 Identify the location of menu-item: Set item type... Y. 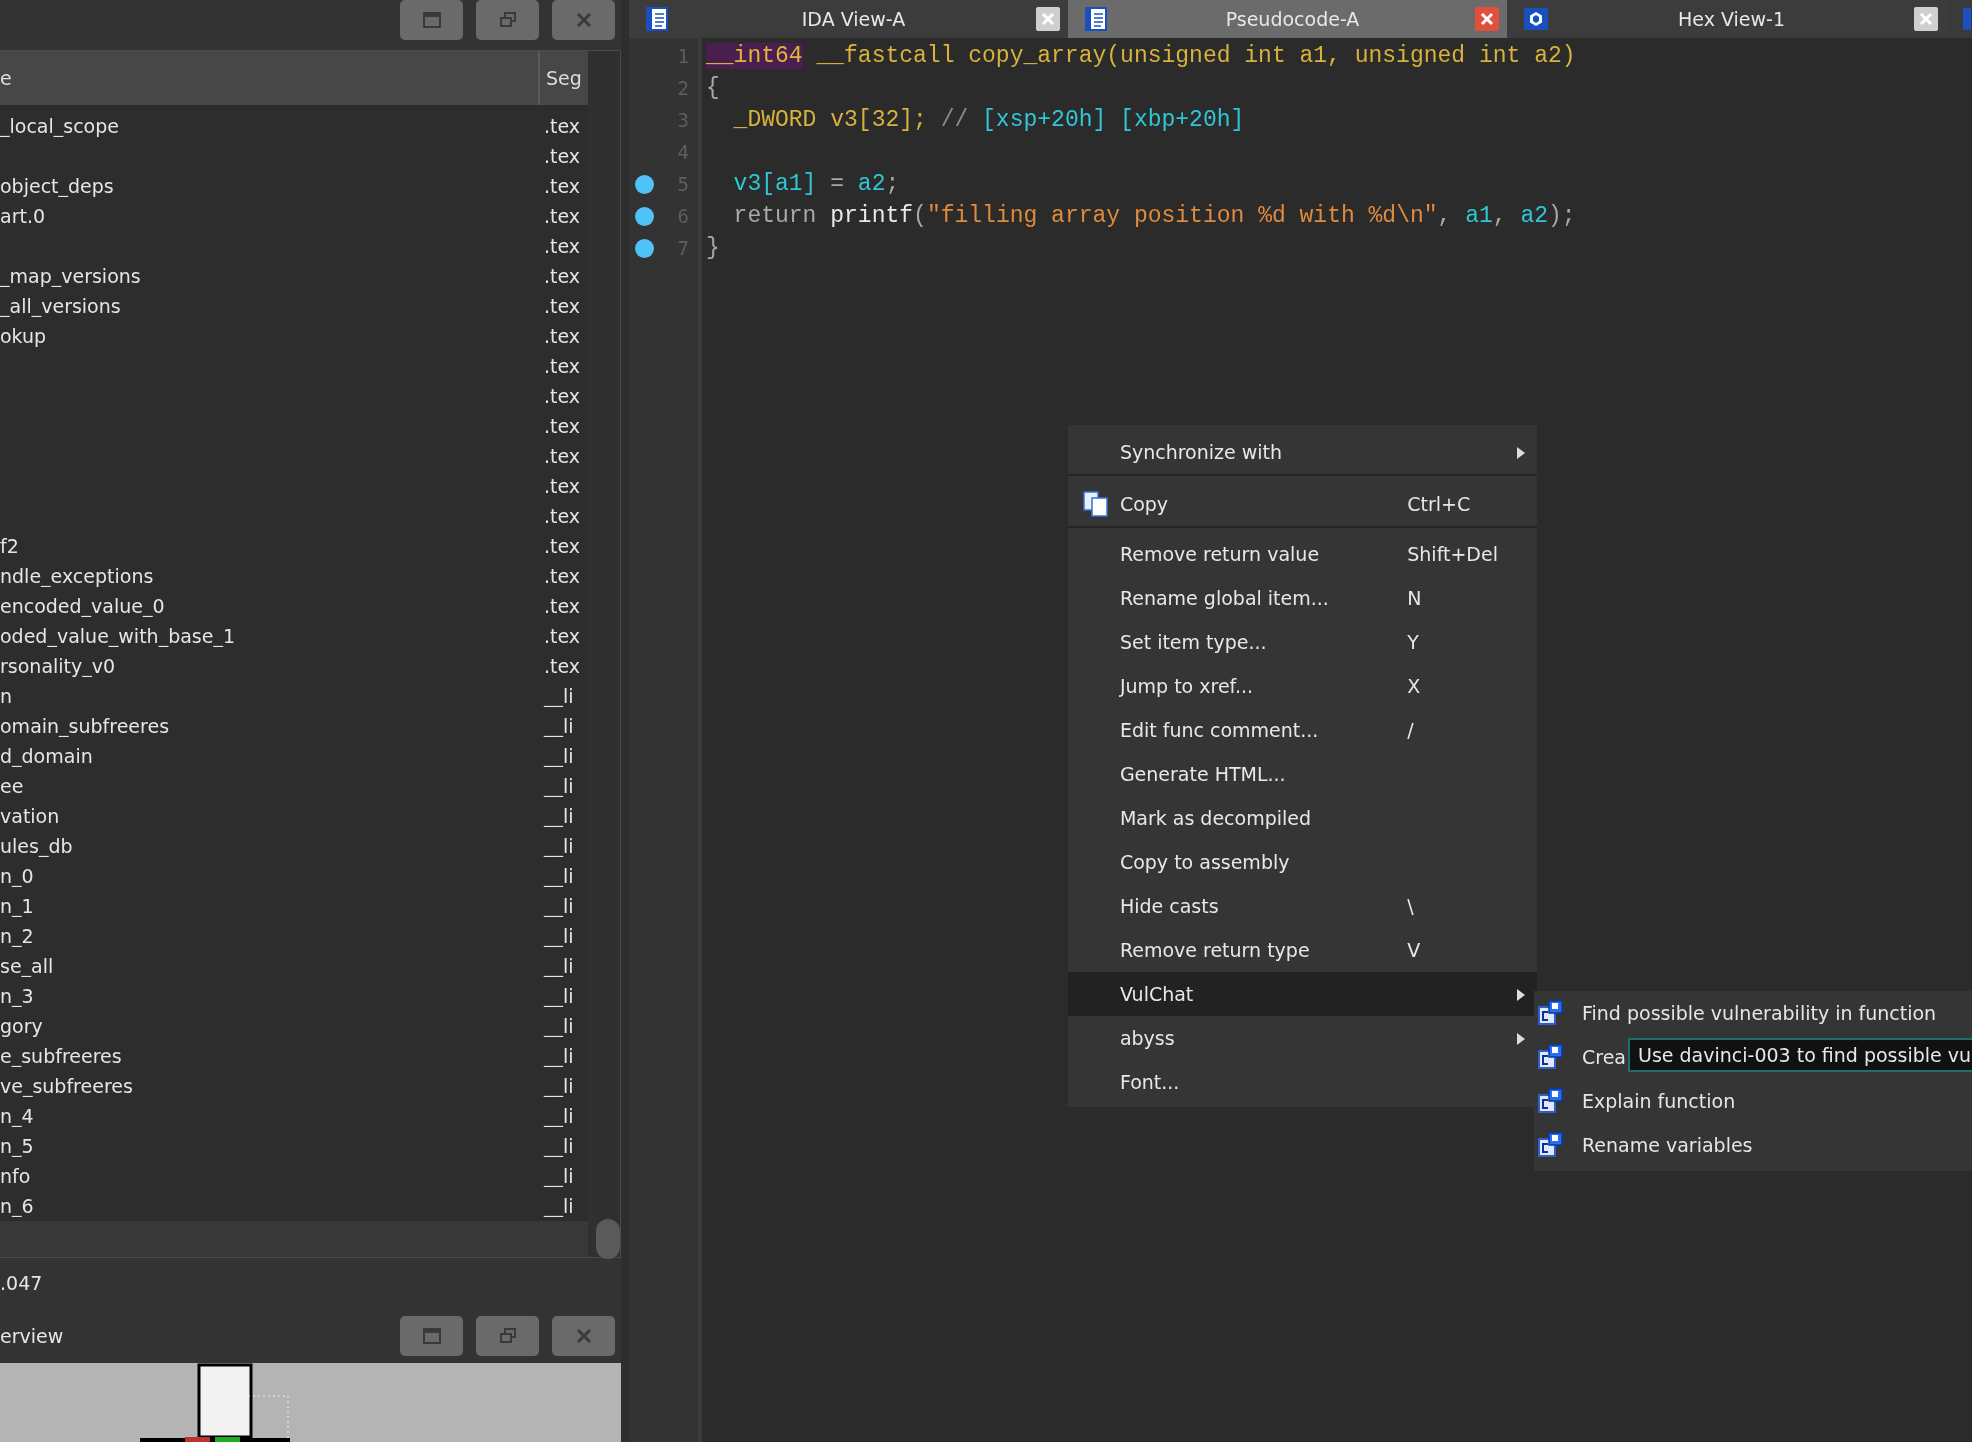
(1302, 642).